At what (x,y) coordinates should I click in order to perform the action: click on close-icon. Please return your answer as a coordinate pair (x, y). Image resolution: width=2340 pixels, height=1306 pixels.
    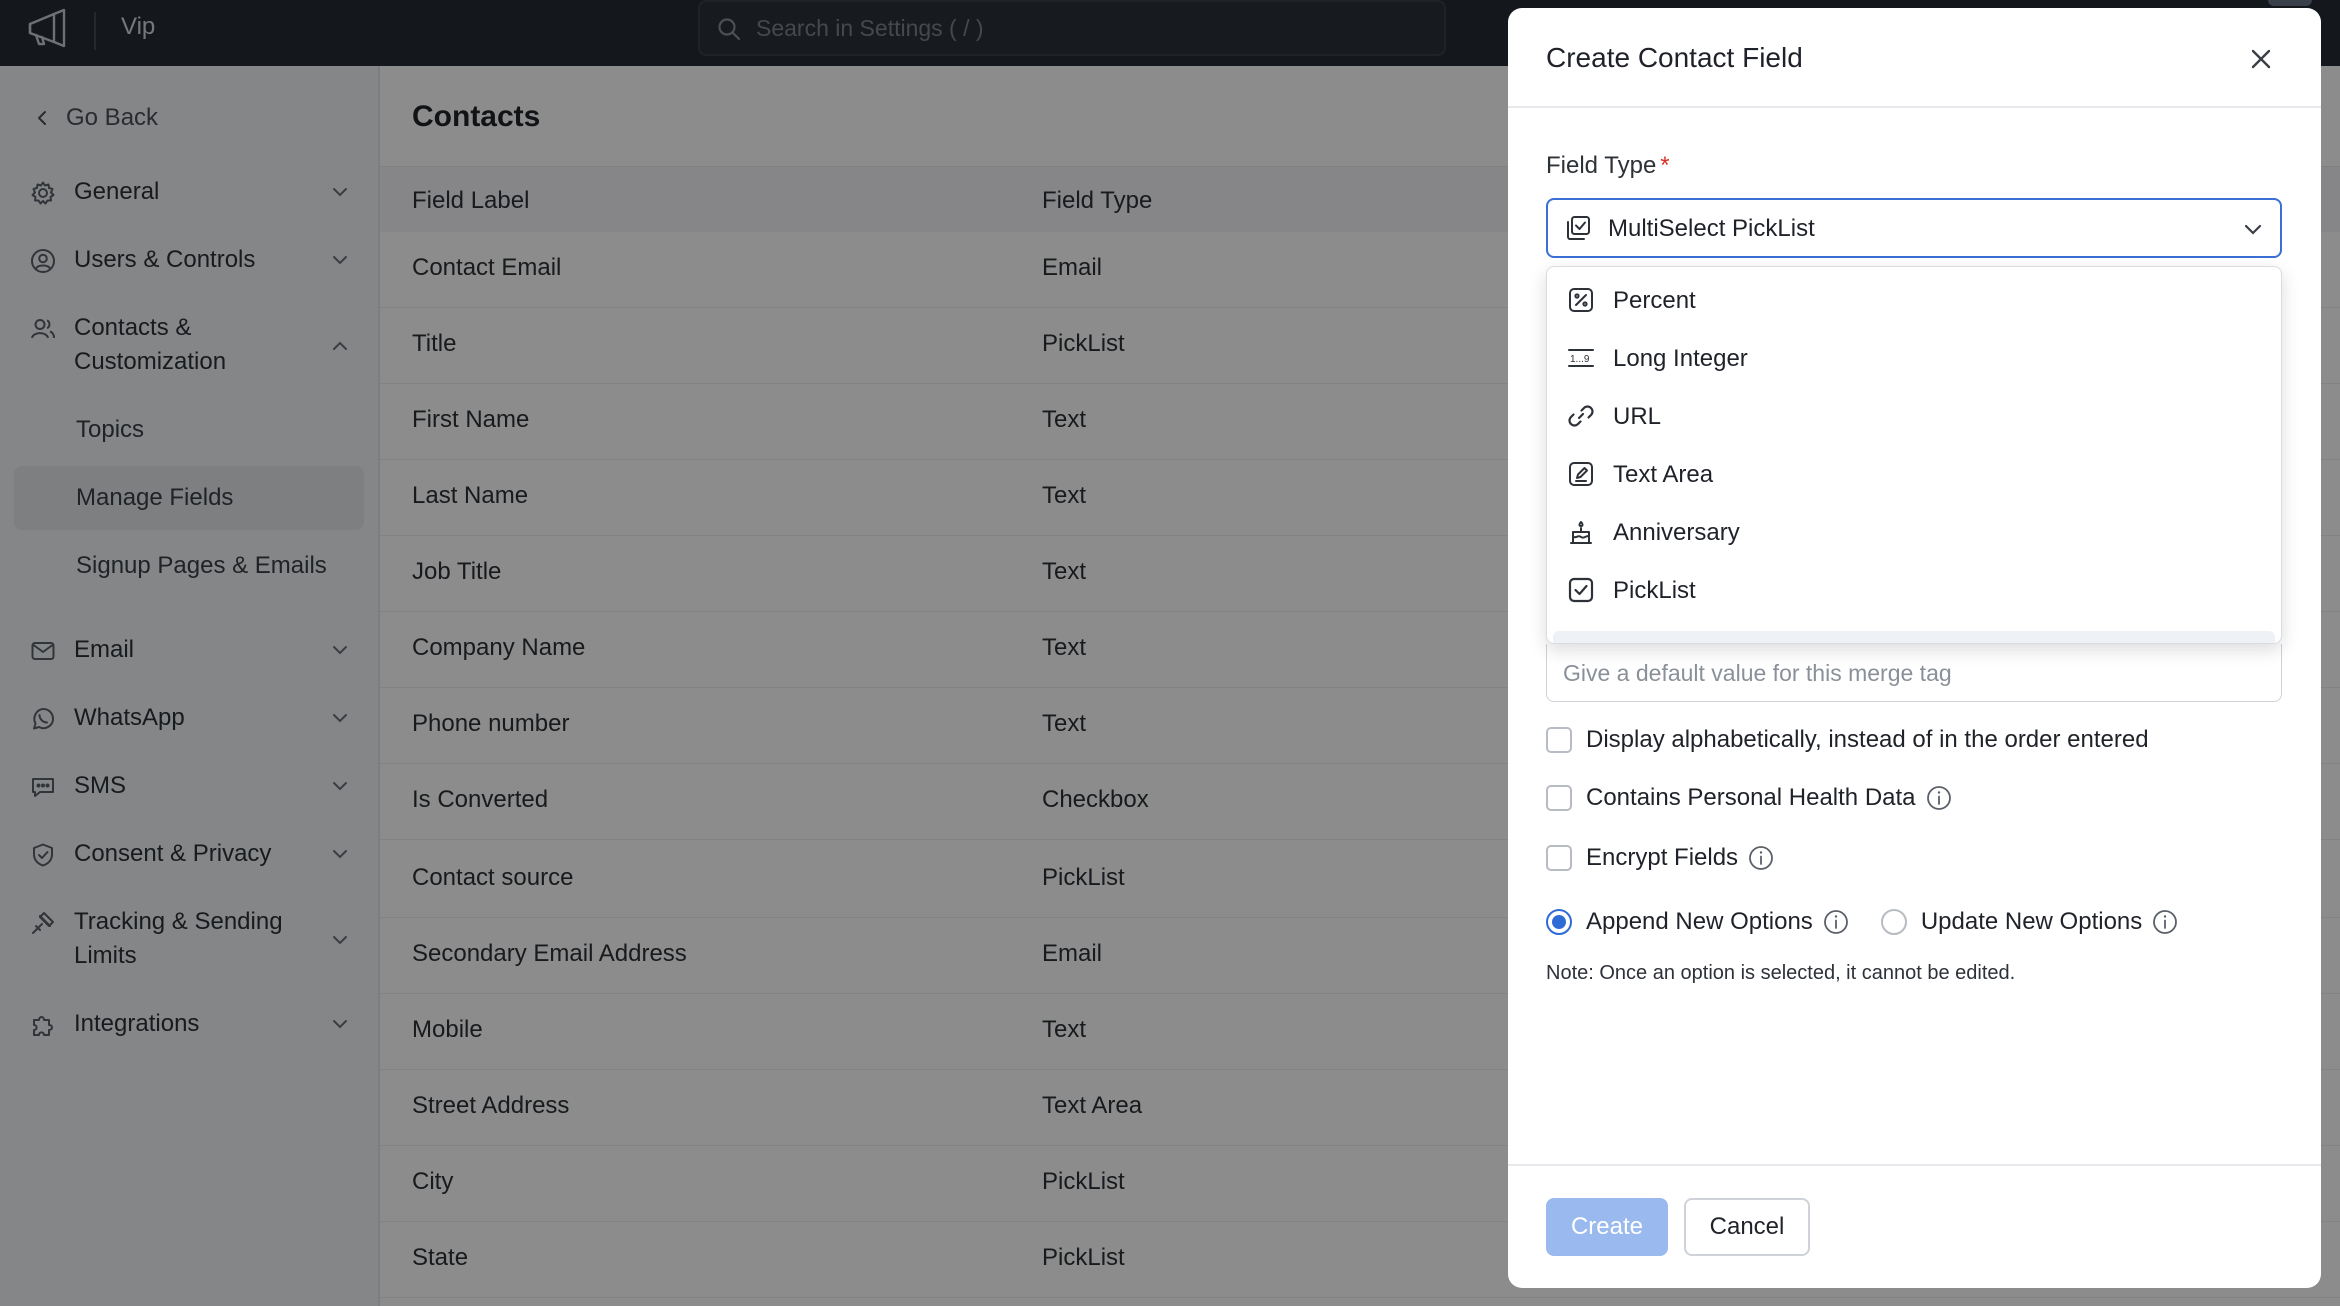
    Looking at the image, I should click on (2261, 59).